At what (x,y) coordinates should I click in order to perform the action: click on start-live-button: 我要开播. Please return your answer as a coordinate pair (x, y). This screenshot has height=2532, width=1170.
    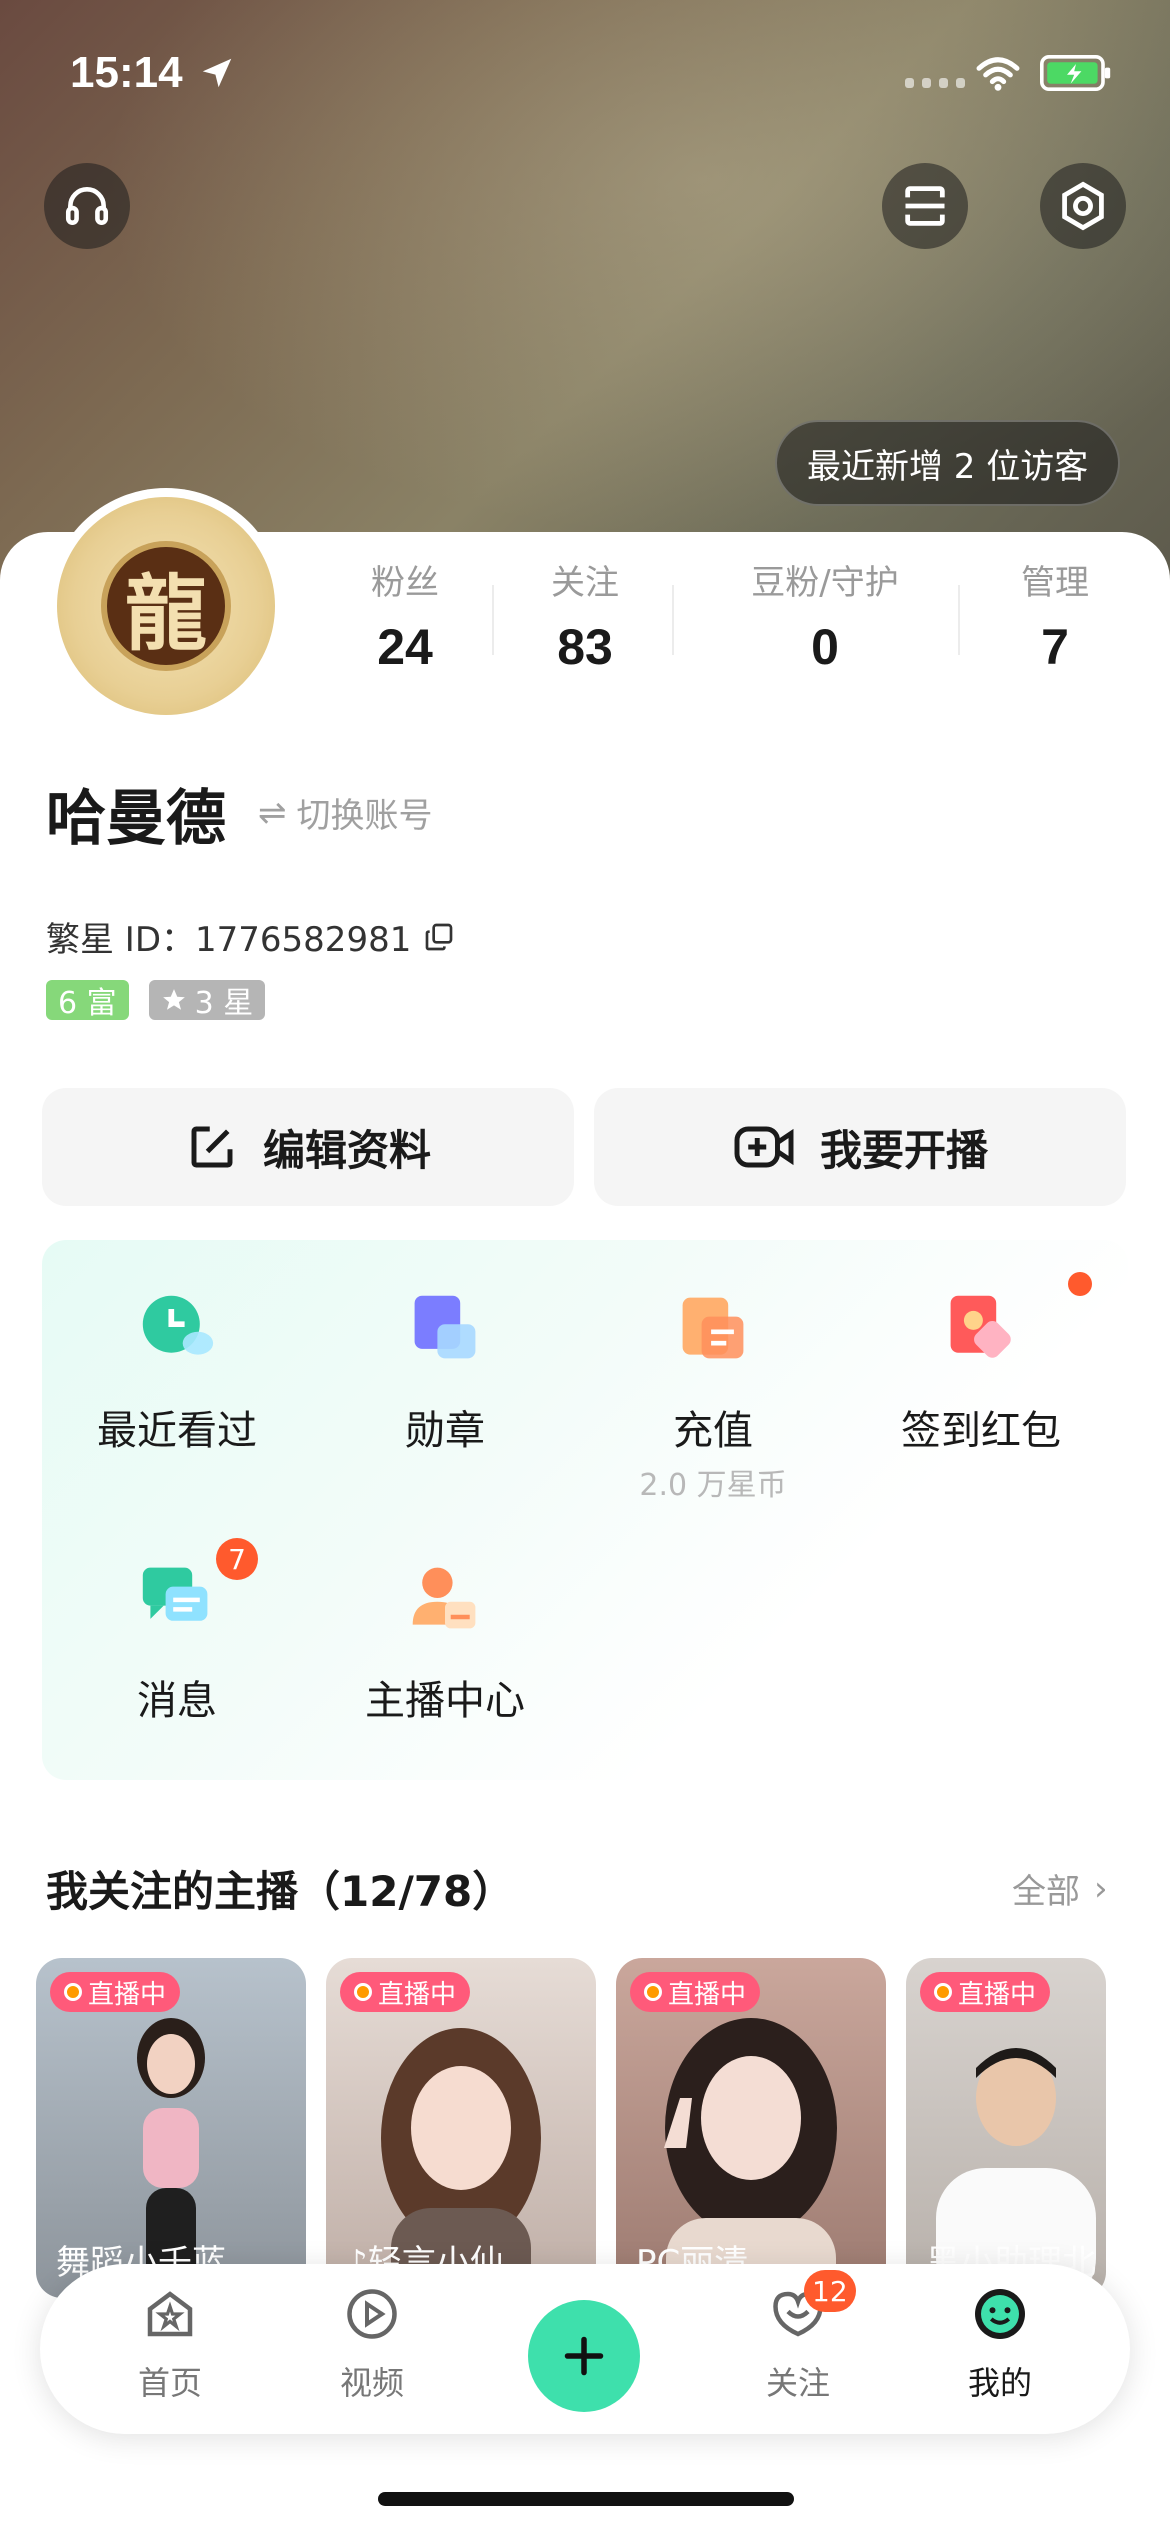
    Looking at the image, I should click on (860, 1147).